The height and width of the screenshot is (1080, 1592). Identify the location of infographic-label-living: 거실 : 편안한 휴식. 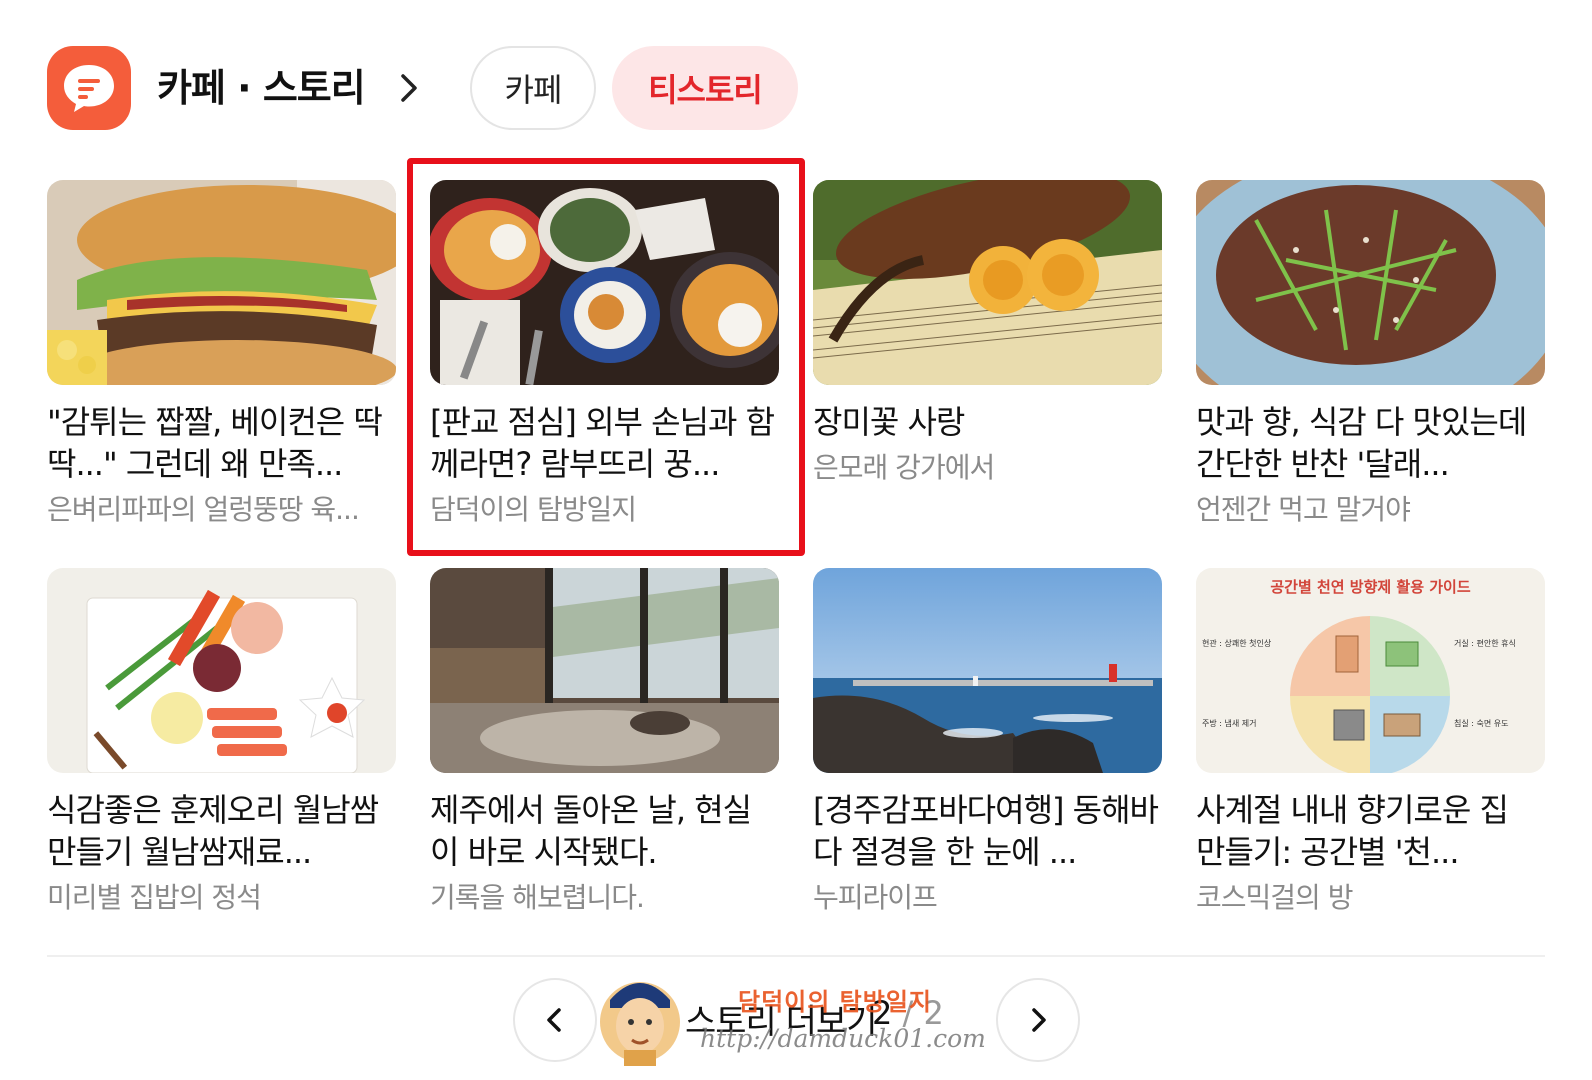
(1485, 643).